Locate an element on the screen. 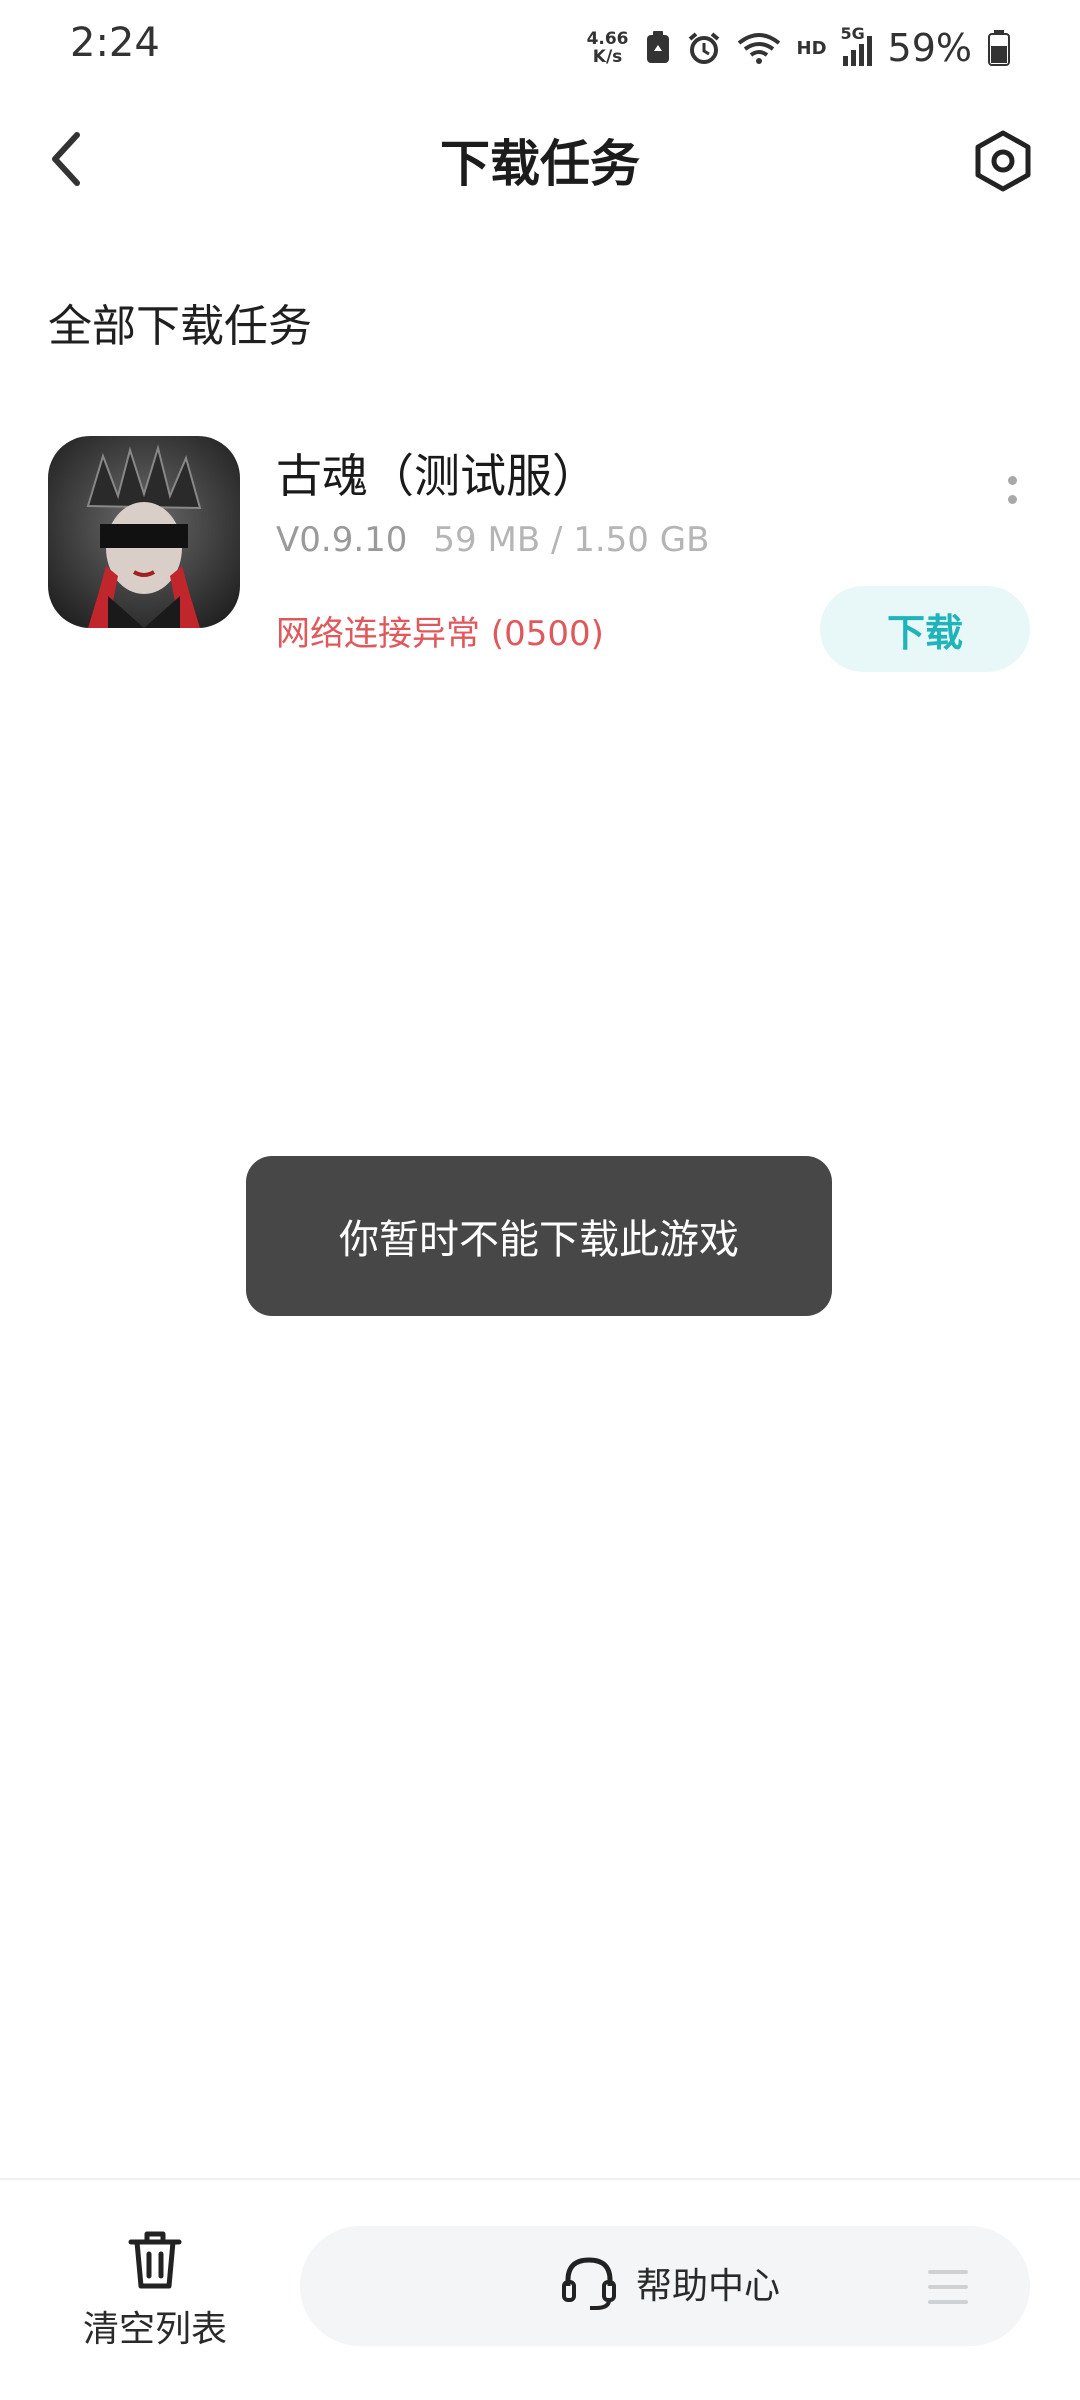  clear-list-label: 清空列表 is located at coordinates (154, 2329).